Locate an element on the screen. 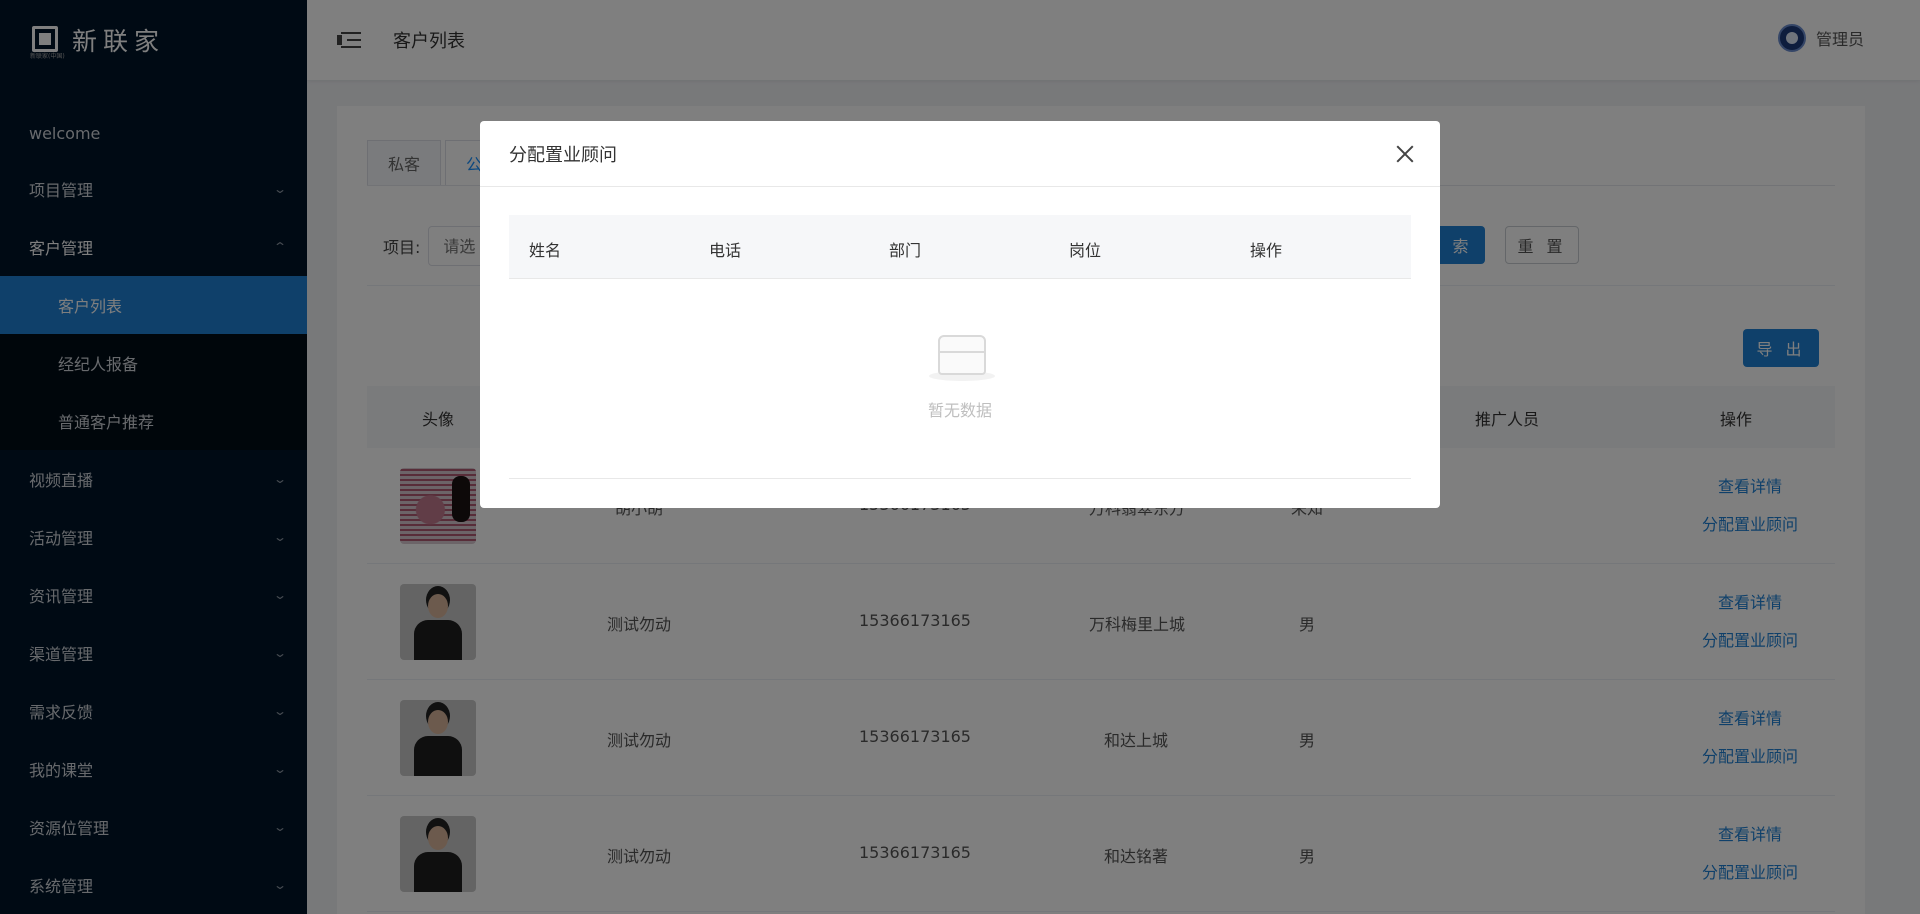  col-phone: 电话 is located at coordinates (725, 250).